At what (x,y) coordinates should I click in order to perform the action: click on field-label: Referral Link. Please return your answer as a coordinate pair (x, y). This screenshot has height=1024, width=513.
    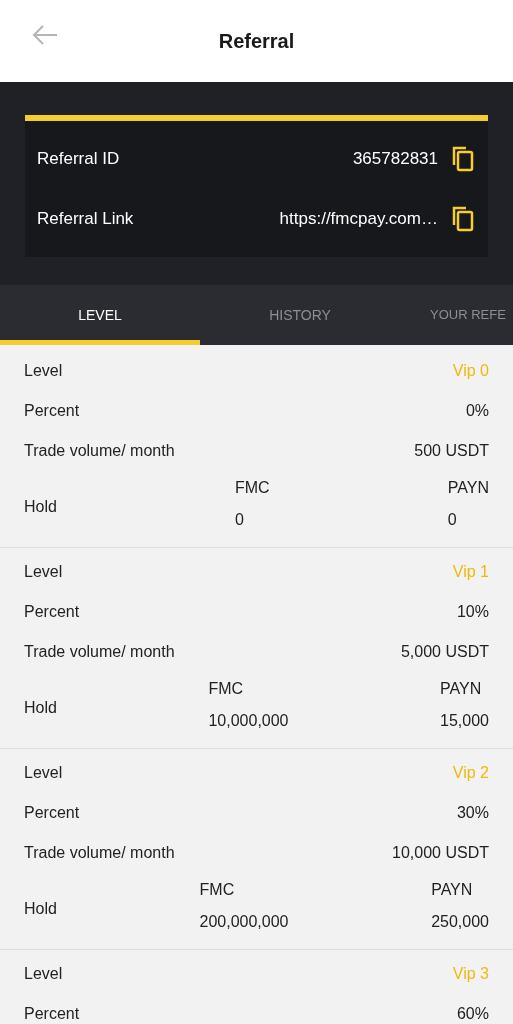
    Looking at the image, I should click on (85, 219).